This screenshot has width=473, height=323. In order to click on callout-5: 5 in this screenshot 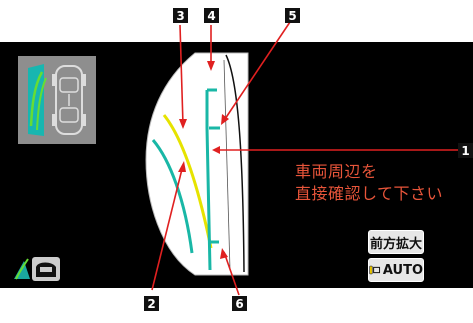, I will do `click(292, 15)`.